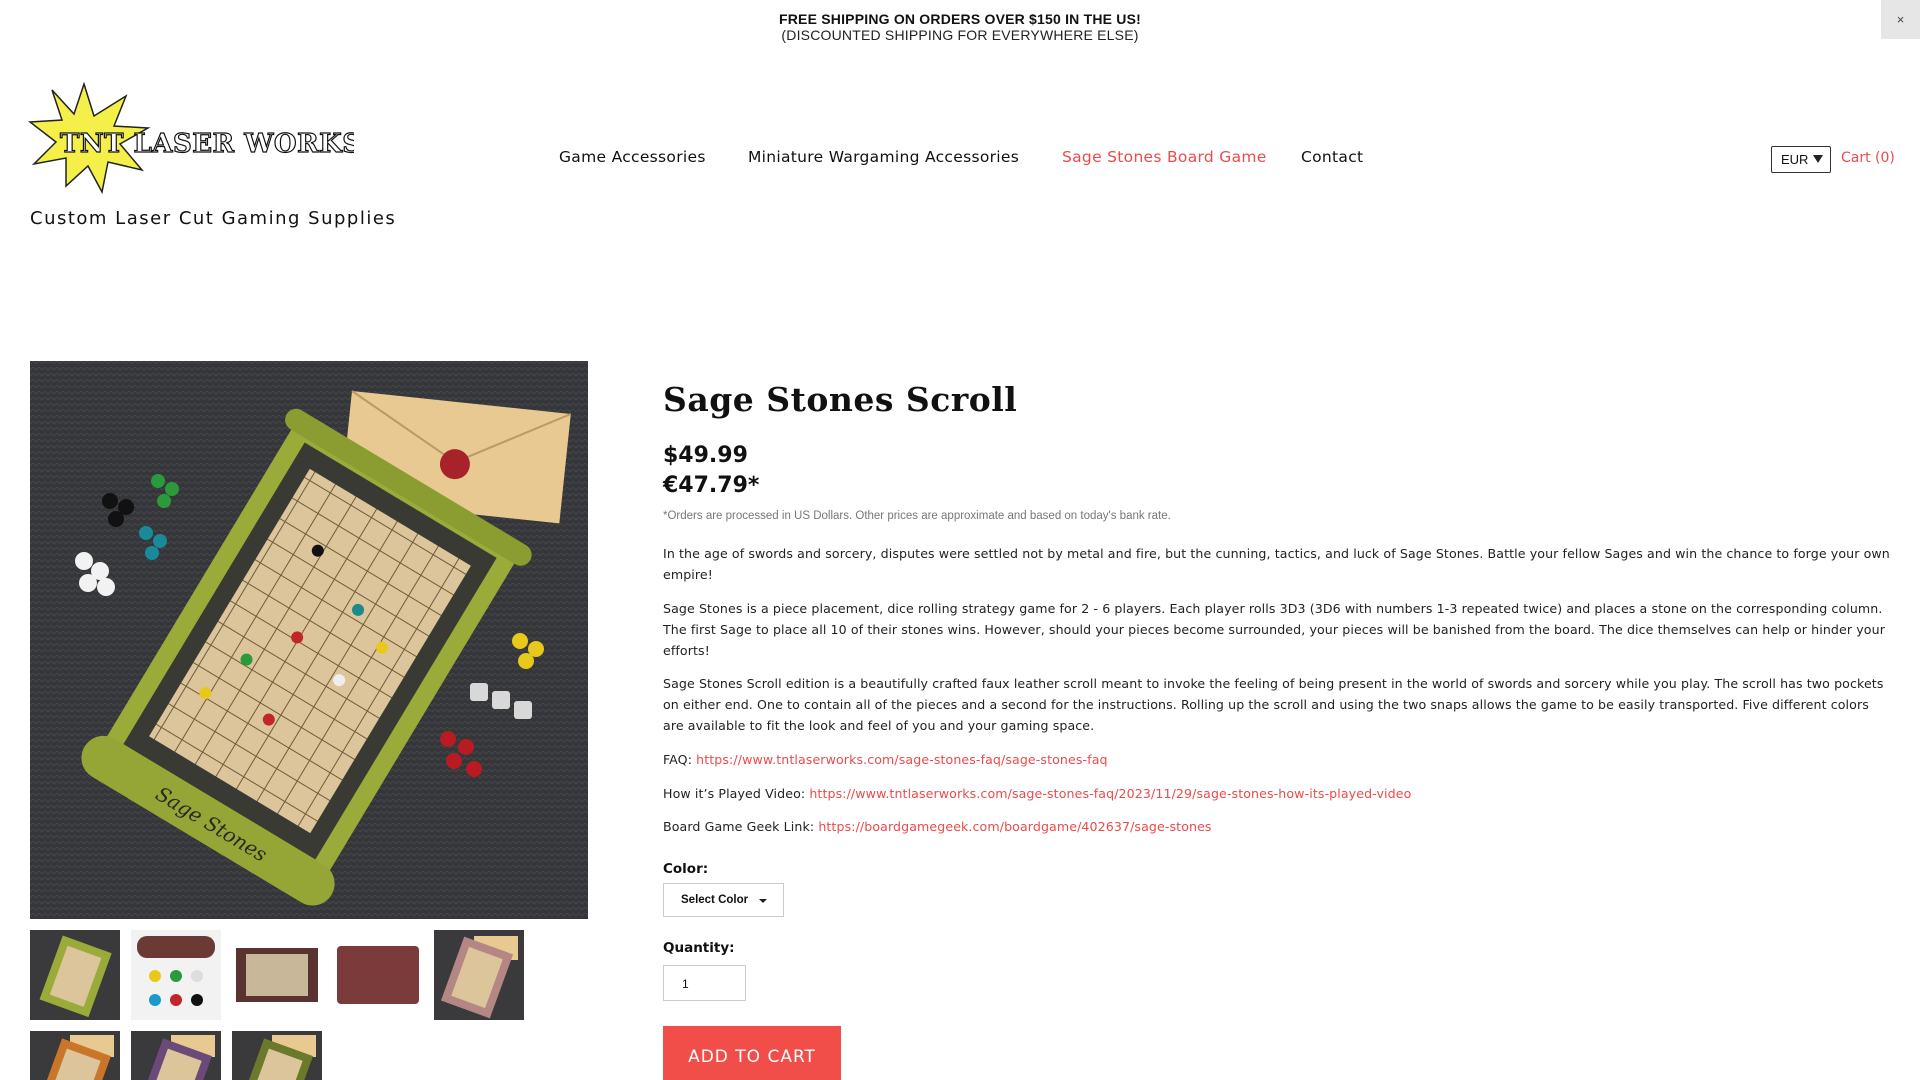  Describe the element at coordinates (686, 869) in the screenshot. I see `color-label: Color:` at that location.